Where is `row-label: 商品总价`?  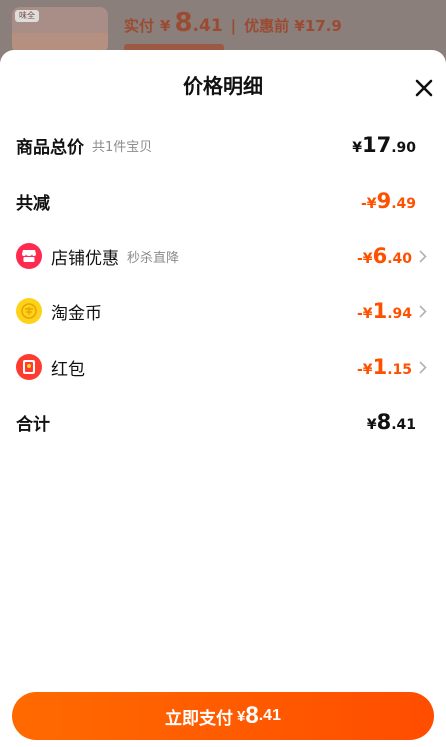
row-label: 商品总价 is located at coordinates (50, 147).